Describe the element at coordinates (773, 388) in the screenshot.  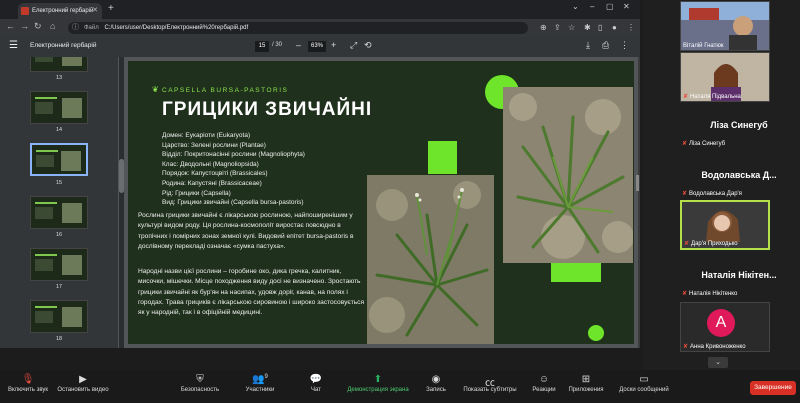
I see `end-meeting-button: Завершение` at that location.